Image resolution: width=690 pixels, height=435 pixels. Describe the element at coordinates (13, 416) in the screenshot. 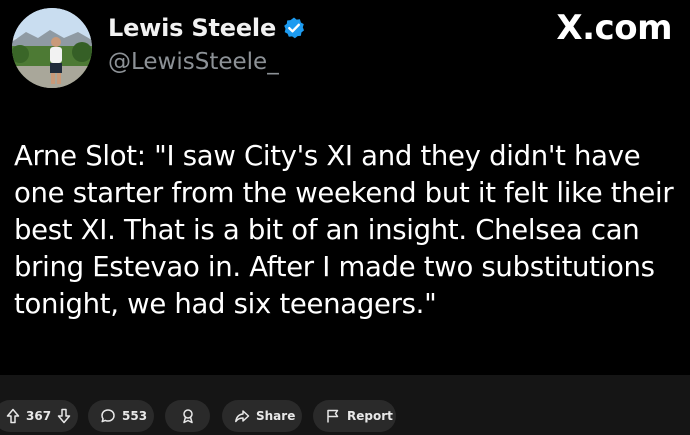

I see `arrow-up-icon` at that location.